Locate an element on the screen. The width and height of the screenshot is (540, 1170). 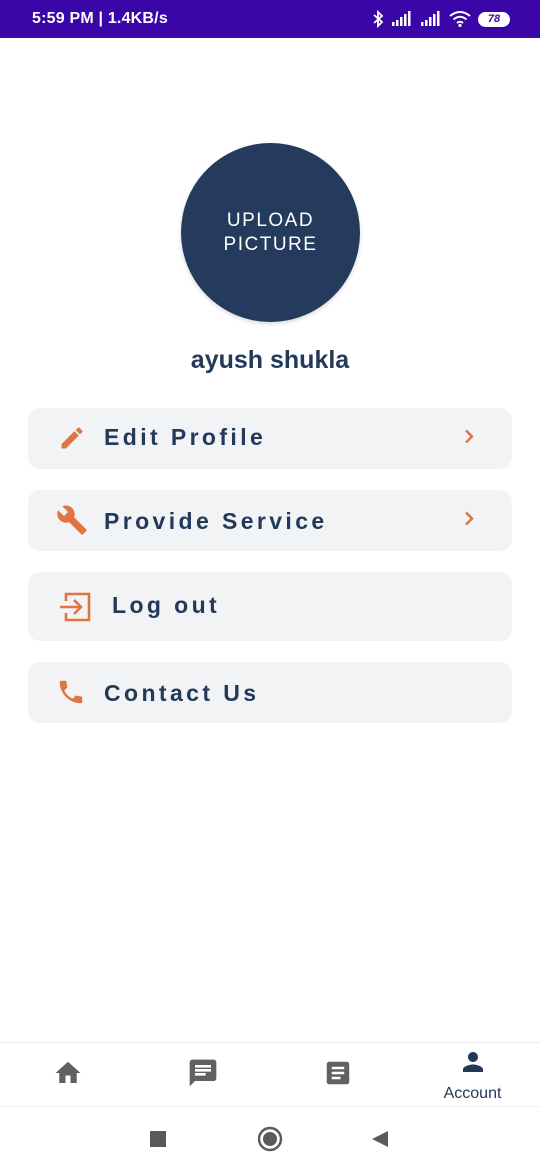
edit-profile-label: Edit Profile is located at coordinates (185, 437).